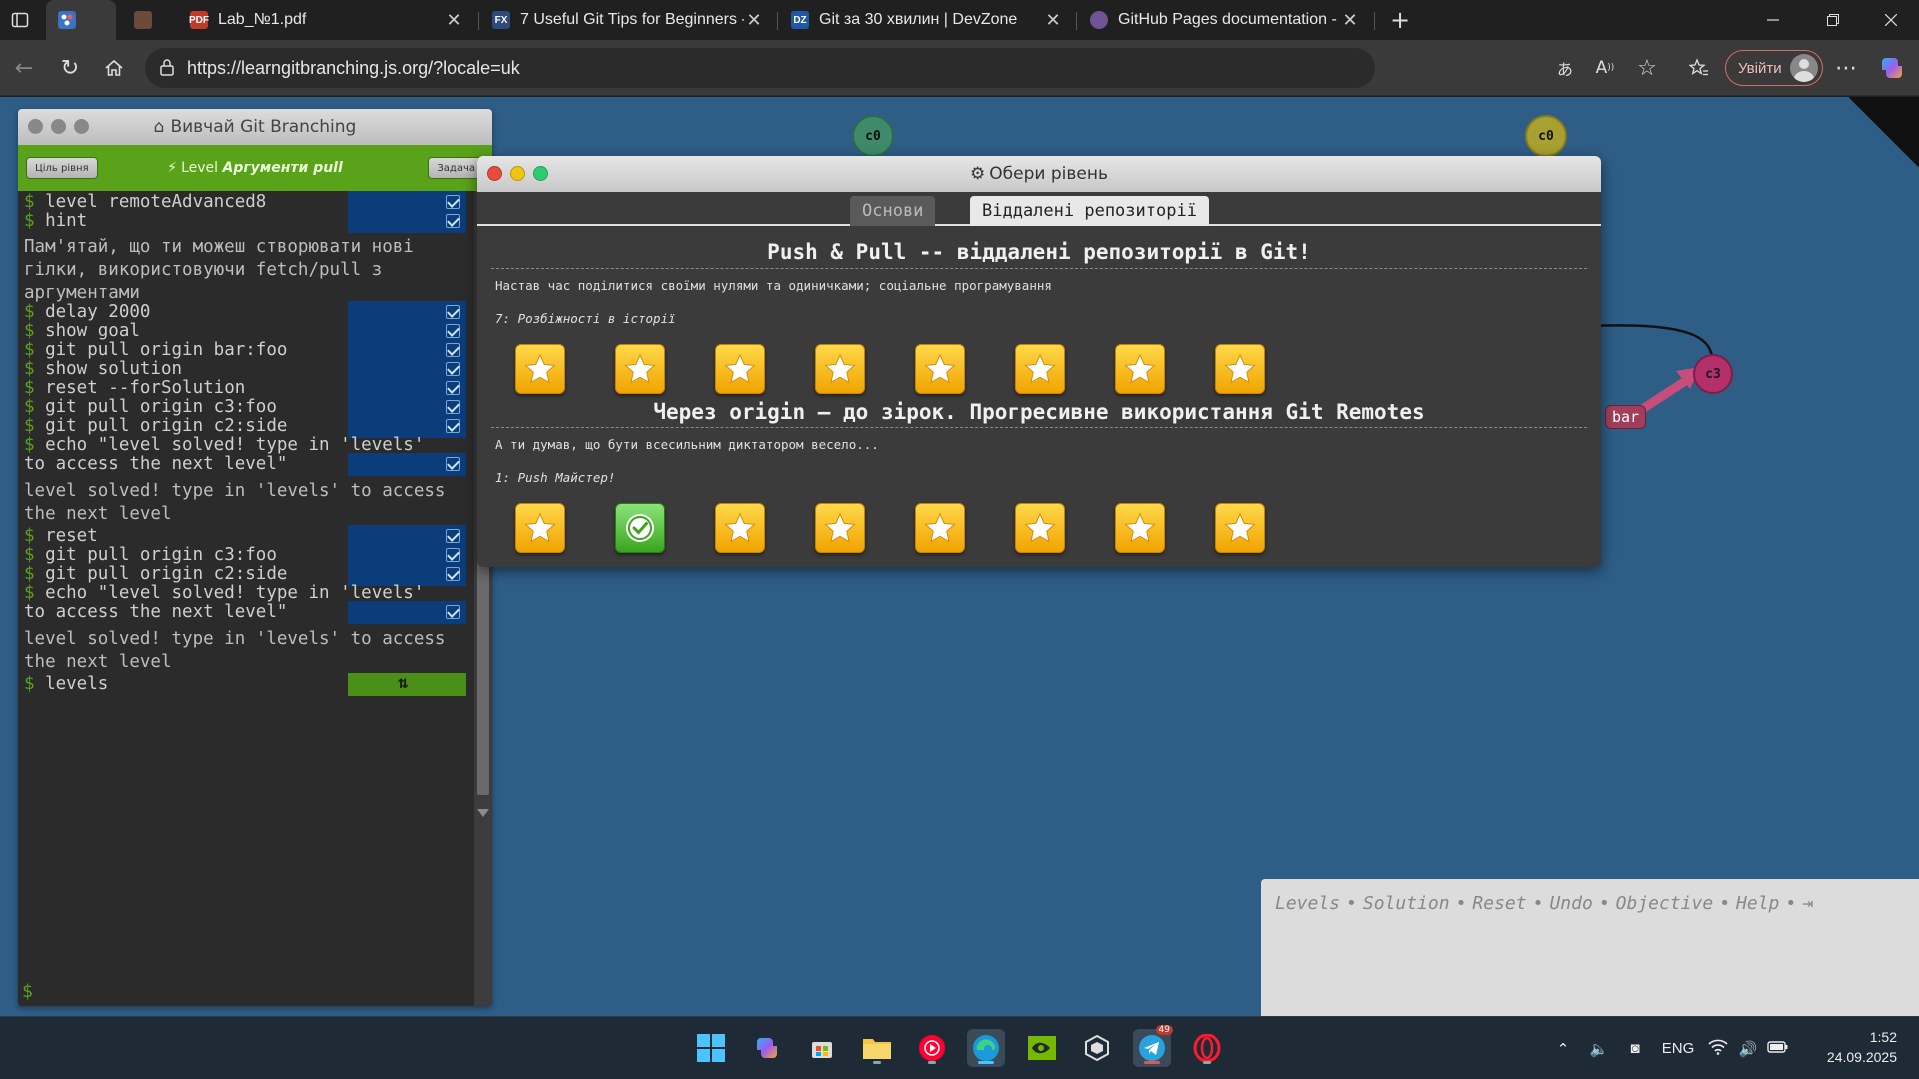 The image size is (1919, 1079). Describe the element at coordinates (70, 68) in the screenshot. I see `refresh-icon: ↻` at that location.